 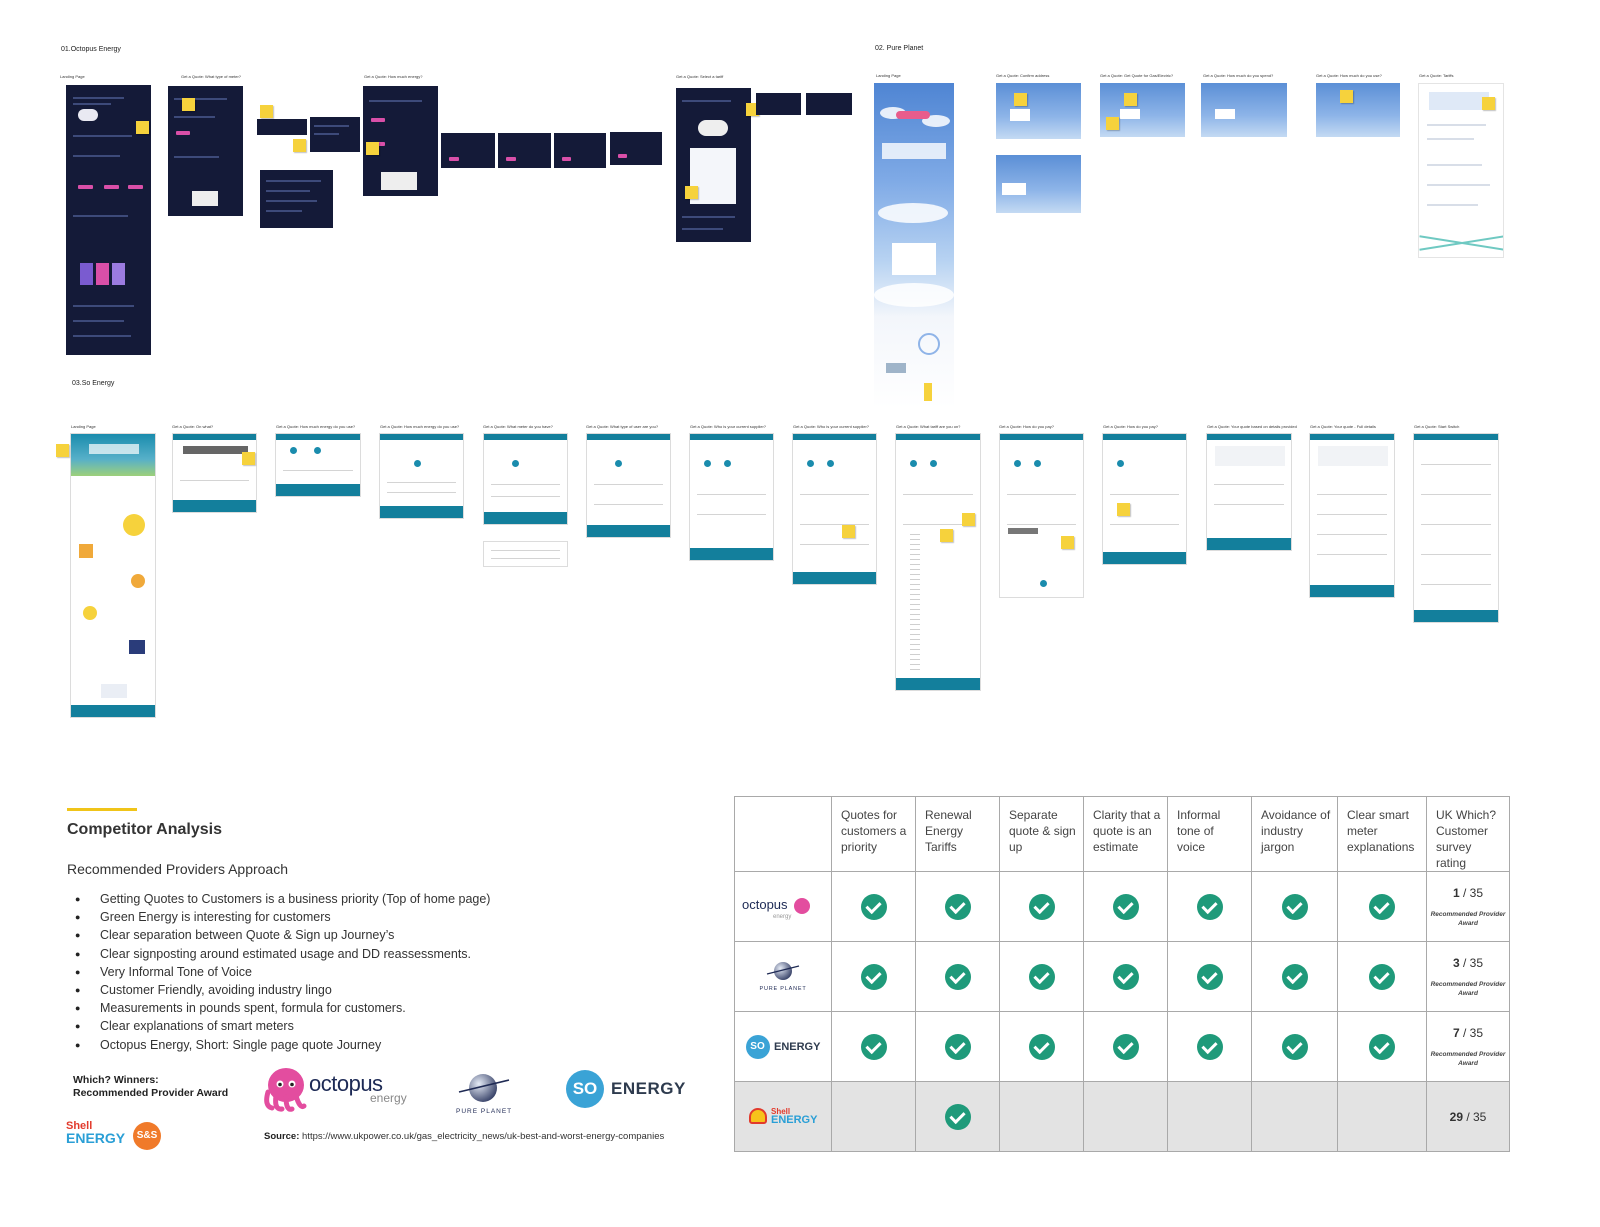 What do you see at coordinates (1358, 110) in the screenshot?
I see `pure-planet-usage-thumbnail` at bounding box center [1358, 110].